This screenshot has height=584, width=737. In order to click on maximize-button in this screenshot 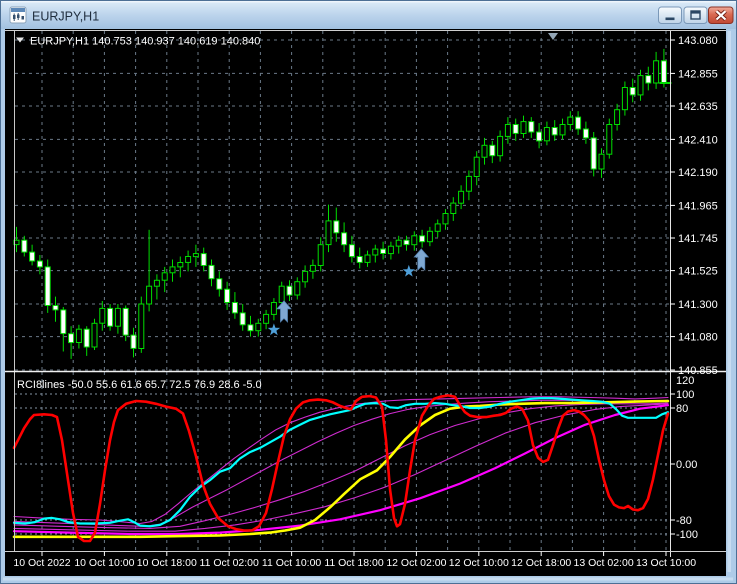, I will do `click(695, 15)`.